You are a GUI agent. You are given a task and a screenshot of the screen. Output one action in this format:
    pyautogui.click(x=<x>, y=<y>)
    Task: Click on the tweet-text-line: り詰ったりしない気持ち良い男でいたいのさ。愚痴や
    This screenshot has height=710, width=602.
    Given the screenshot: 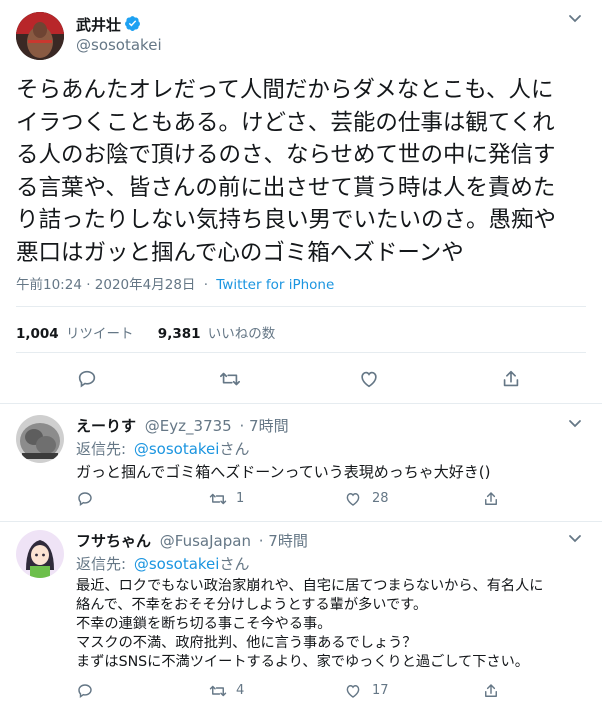 What is the action you would take?
    pyautogui.click(x=286, y=220)
    